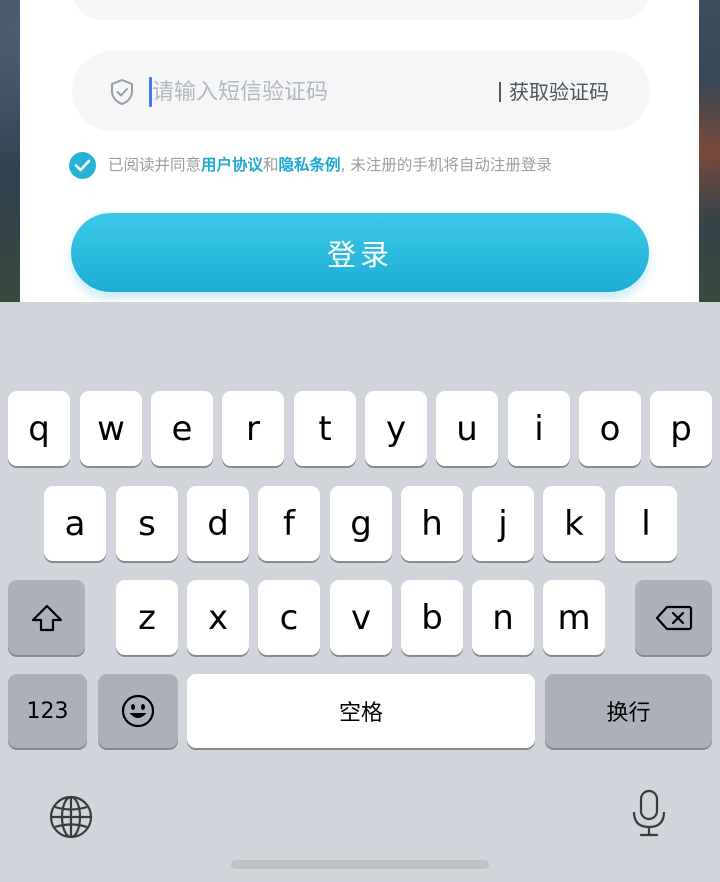 This screenshot has width=720, height=882. I want to click on delete-key, so click(673, 617).